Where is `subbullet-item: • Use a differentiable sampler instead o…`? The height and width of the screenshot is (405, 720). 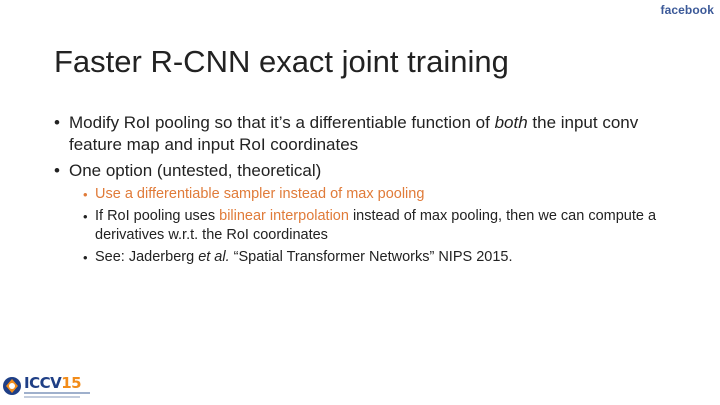
subbullet-item: • Use a differentiable sampler instead o… is located at coordinates (371, 194).